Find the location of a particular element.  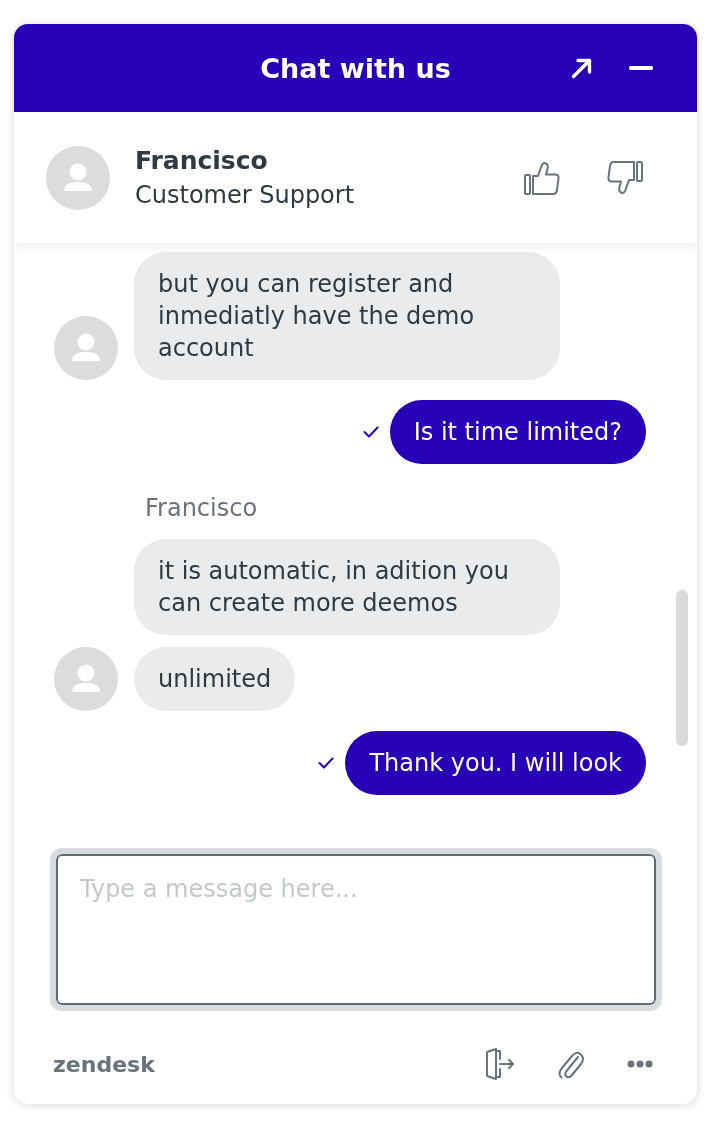

scrollbar is located at coordinates (682, 668).